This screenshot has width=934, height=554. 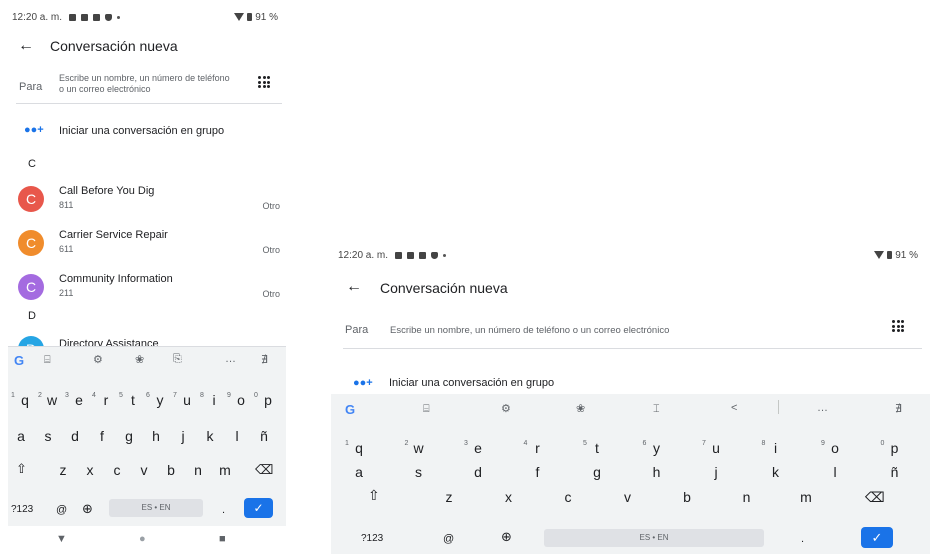 What do you see at coordinates (222, 539) in the screenshot?
I see `nav-recents-icon: ■` at bounding box center [222, 539].